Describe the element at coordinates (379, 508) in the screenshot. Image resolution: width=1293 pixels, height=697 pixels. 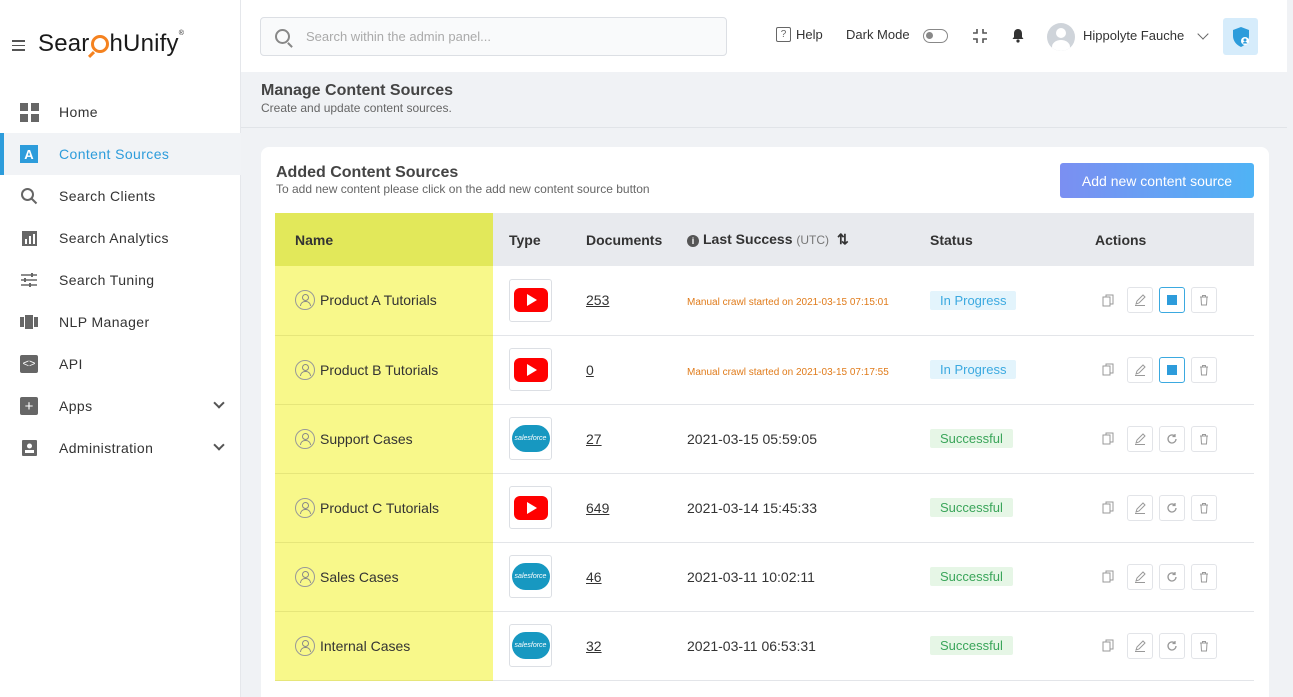
I see `source-name: Product C Tutorials` at that location.